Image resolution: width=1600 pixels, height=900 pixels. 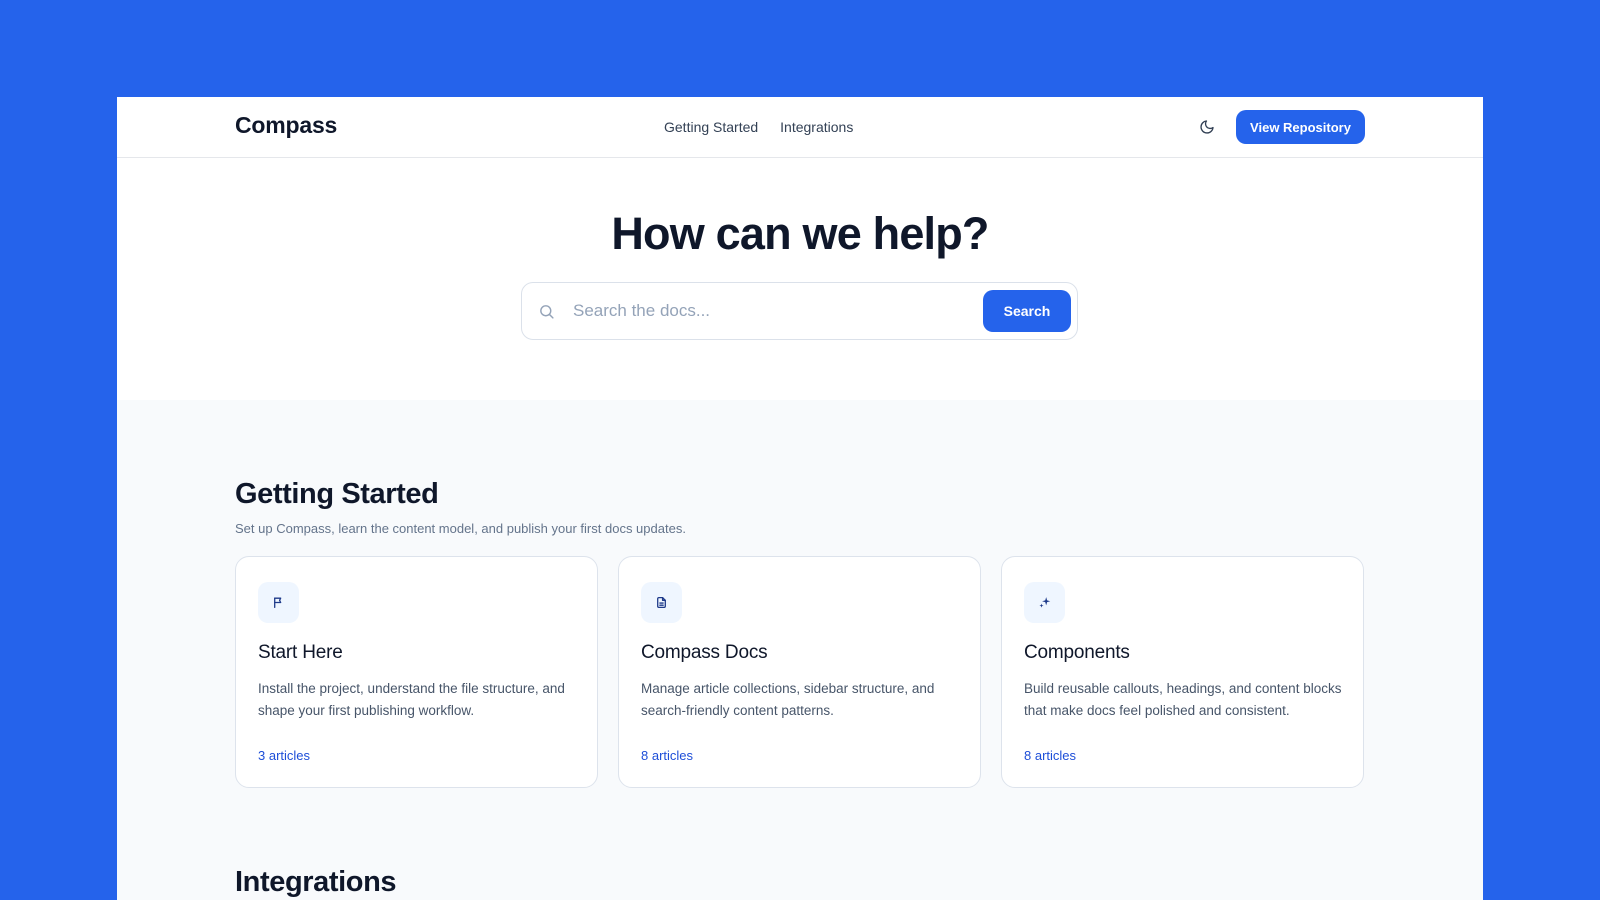 What do you see at coordinates (284, 755) in the screenshot?
I see `card-article-count: 3 articles` at bounding box center [284, 755].